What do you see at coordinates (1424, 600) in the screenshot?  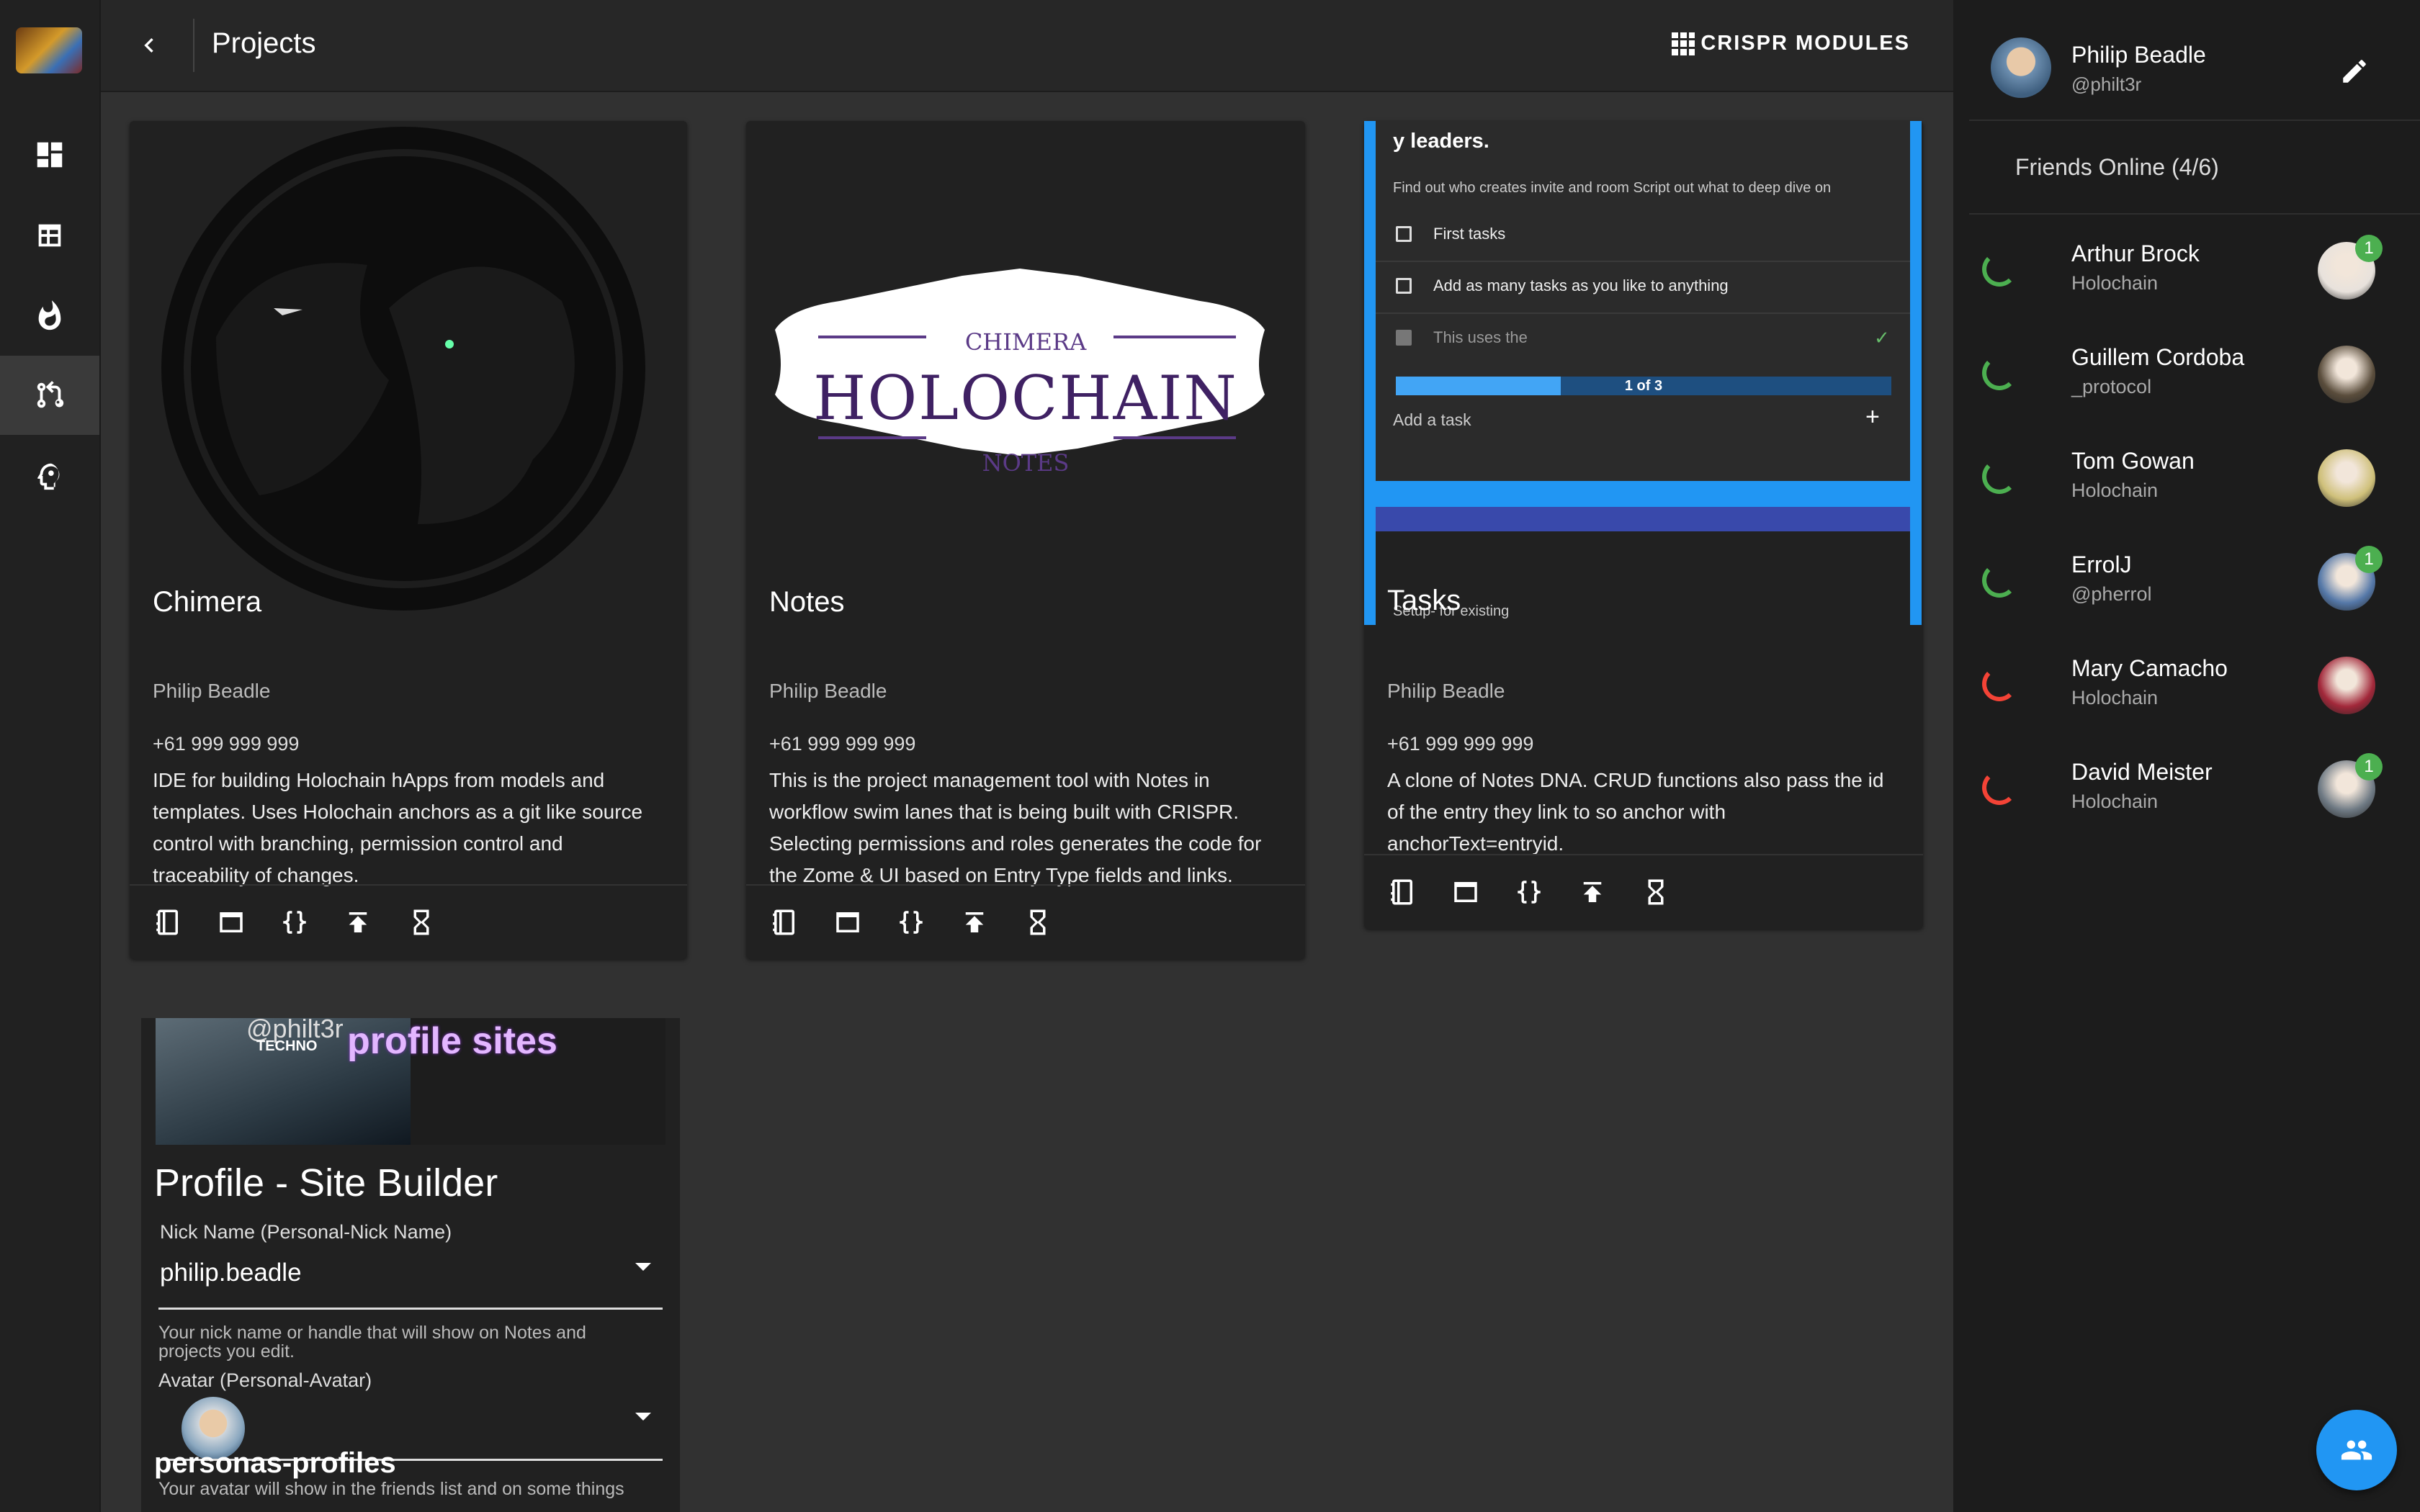 I see `card-title: Tasks` at bounding box center [1424, 600].